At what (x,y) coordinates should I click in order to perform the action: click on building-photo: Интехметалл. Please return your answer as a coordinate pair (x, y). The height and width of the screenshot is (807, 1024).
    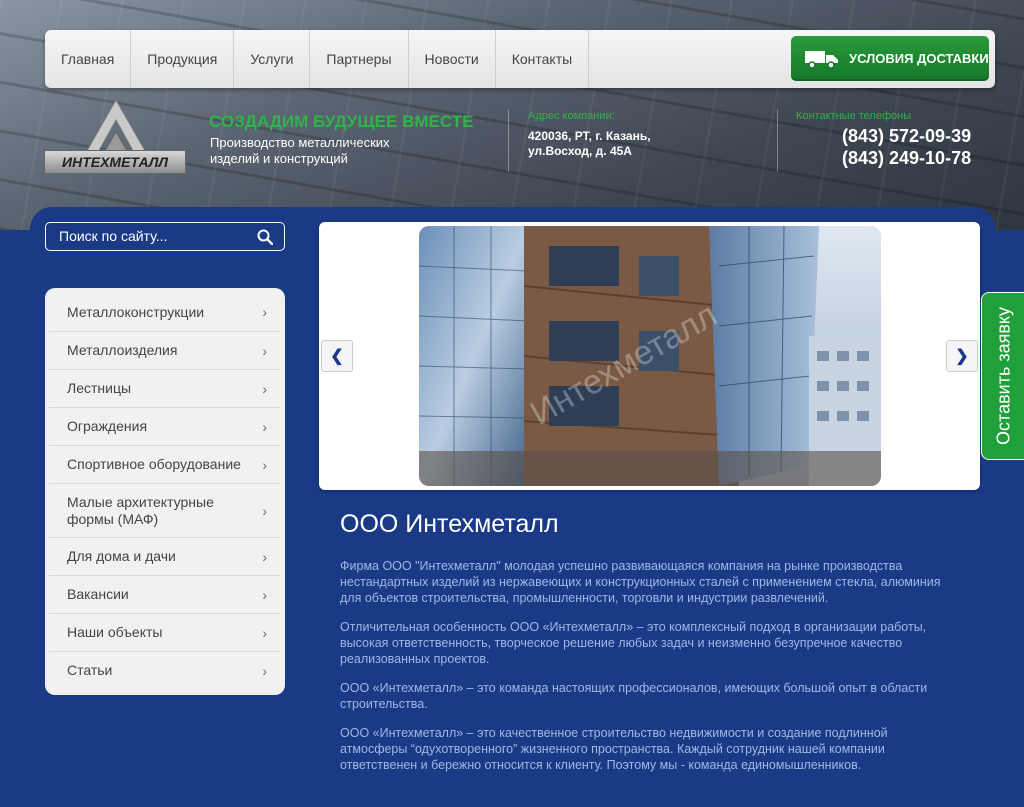
    Looking at the image, I should click on (650, 356).